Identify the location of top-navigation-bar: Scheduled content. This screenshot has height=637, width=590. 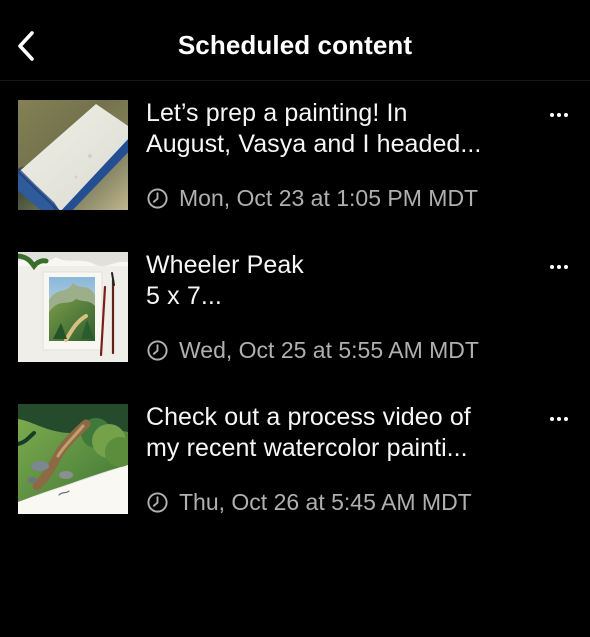
(295, 40).